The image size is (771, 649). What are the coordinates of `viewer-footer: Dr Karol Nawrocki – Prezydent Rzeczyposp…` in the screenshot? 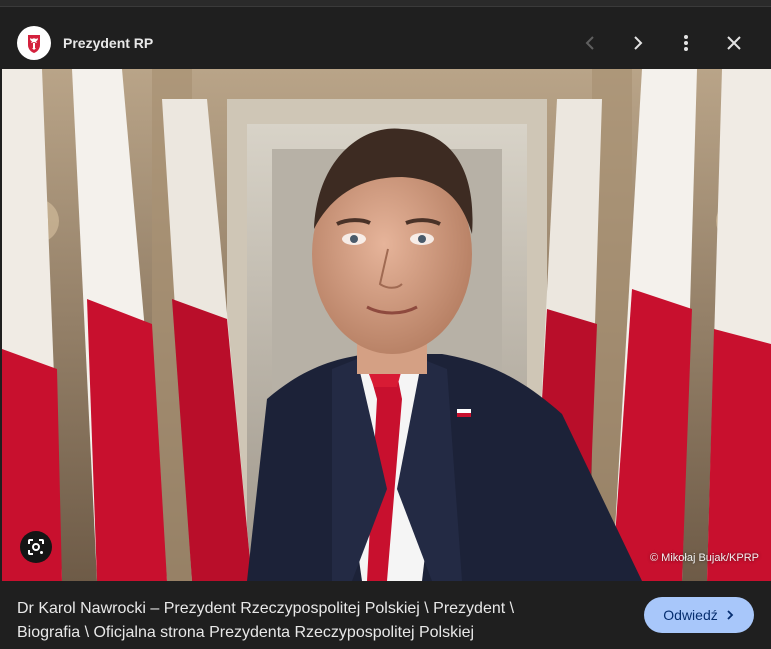 It's located at (385, 615).